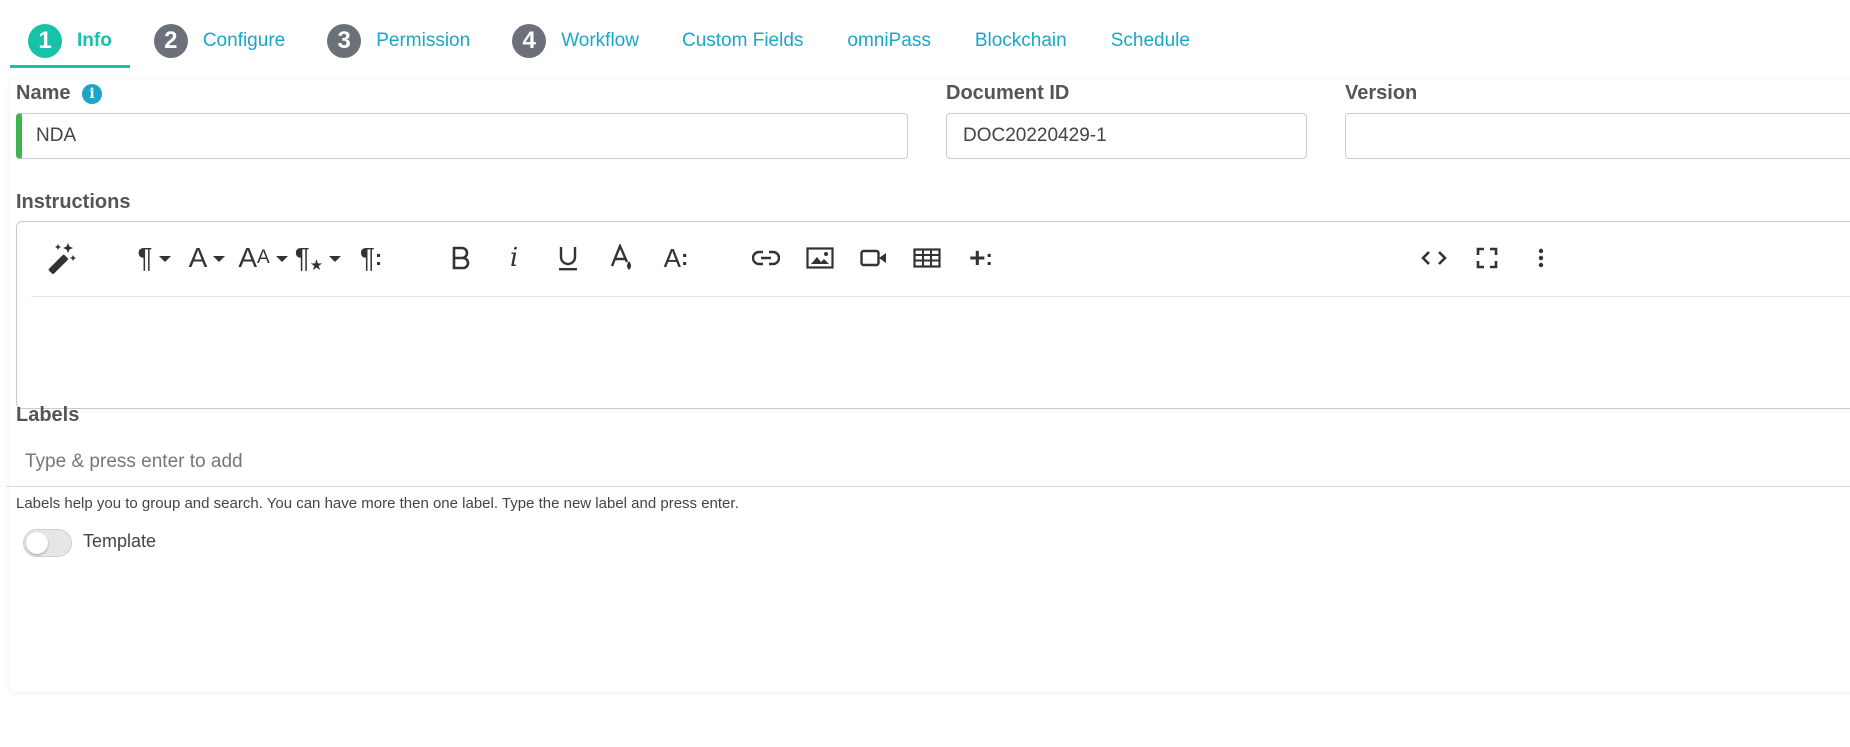  Describe the element at coordinates (318, 258) in the screenshot. I see `paragraph-style-icon: ¶ ★` at that location.